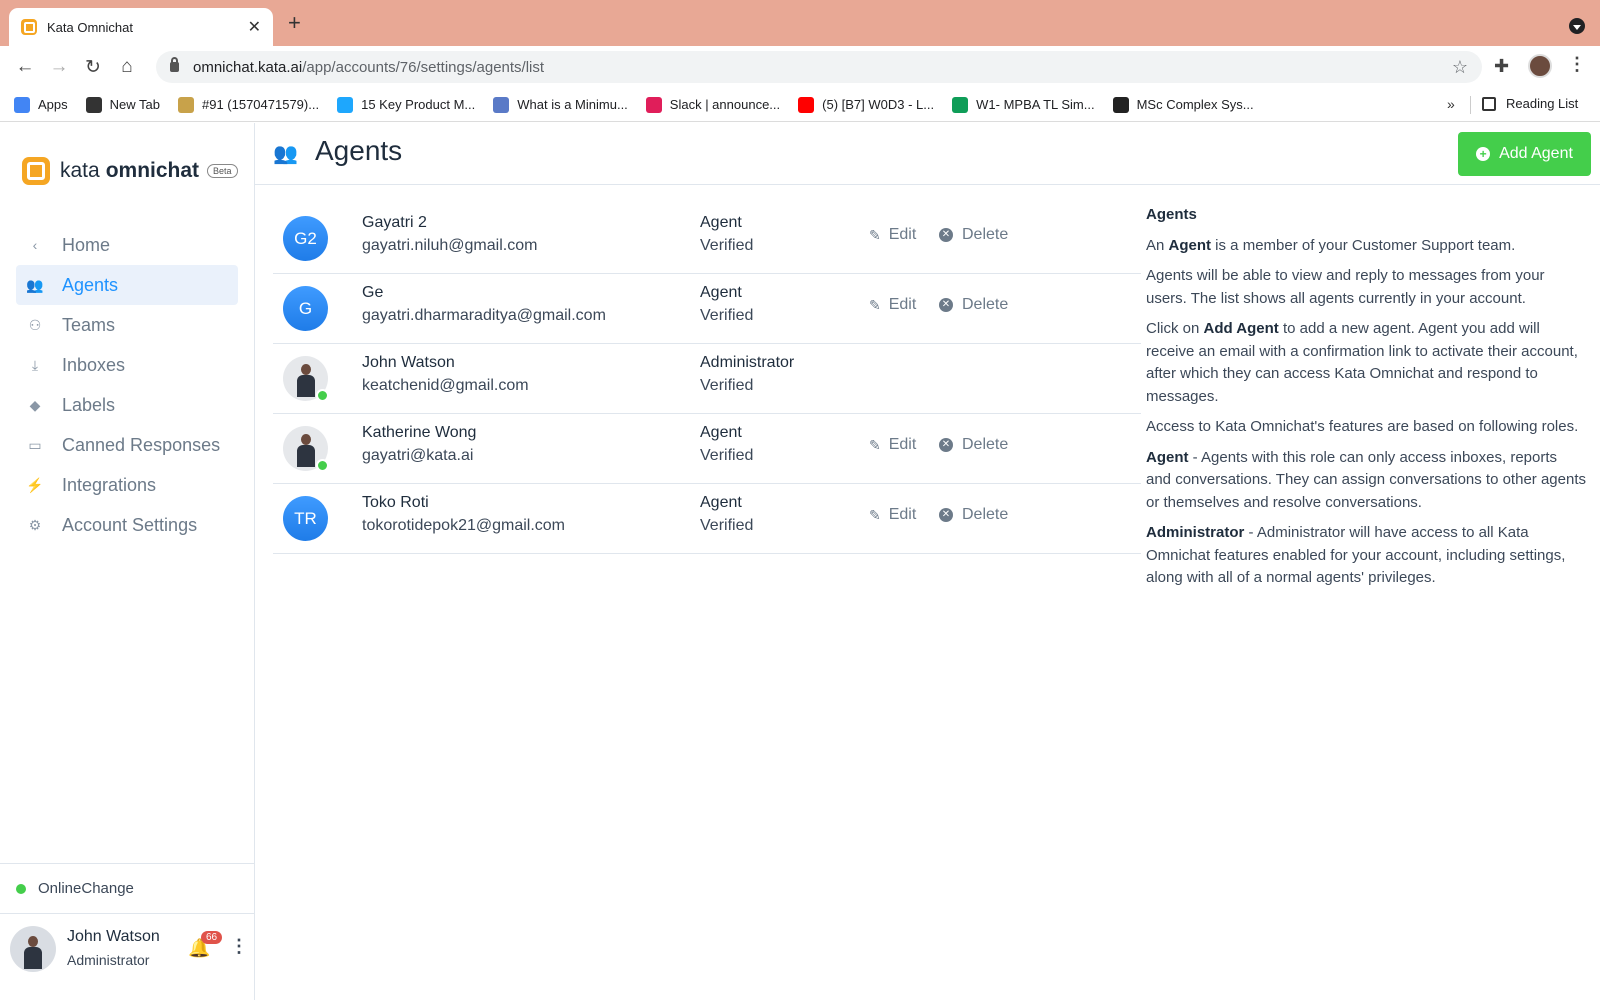  Describe the element at coordinates (25, 67) in the screenshot. I see `back-icon: ←` at that location.